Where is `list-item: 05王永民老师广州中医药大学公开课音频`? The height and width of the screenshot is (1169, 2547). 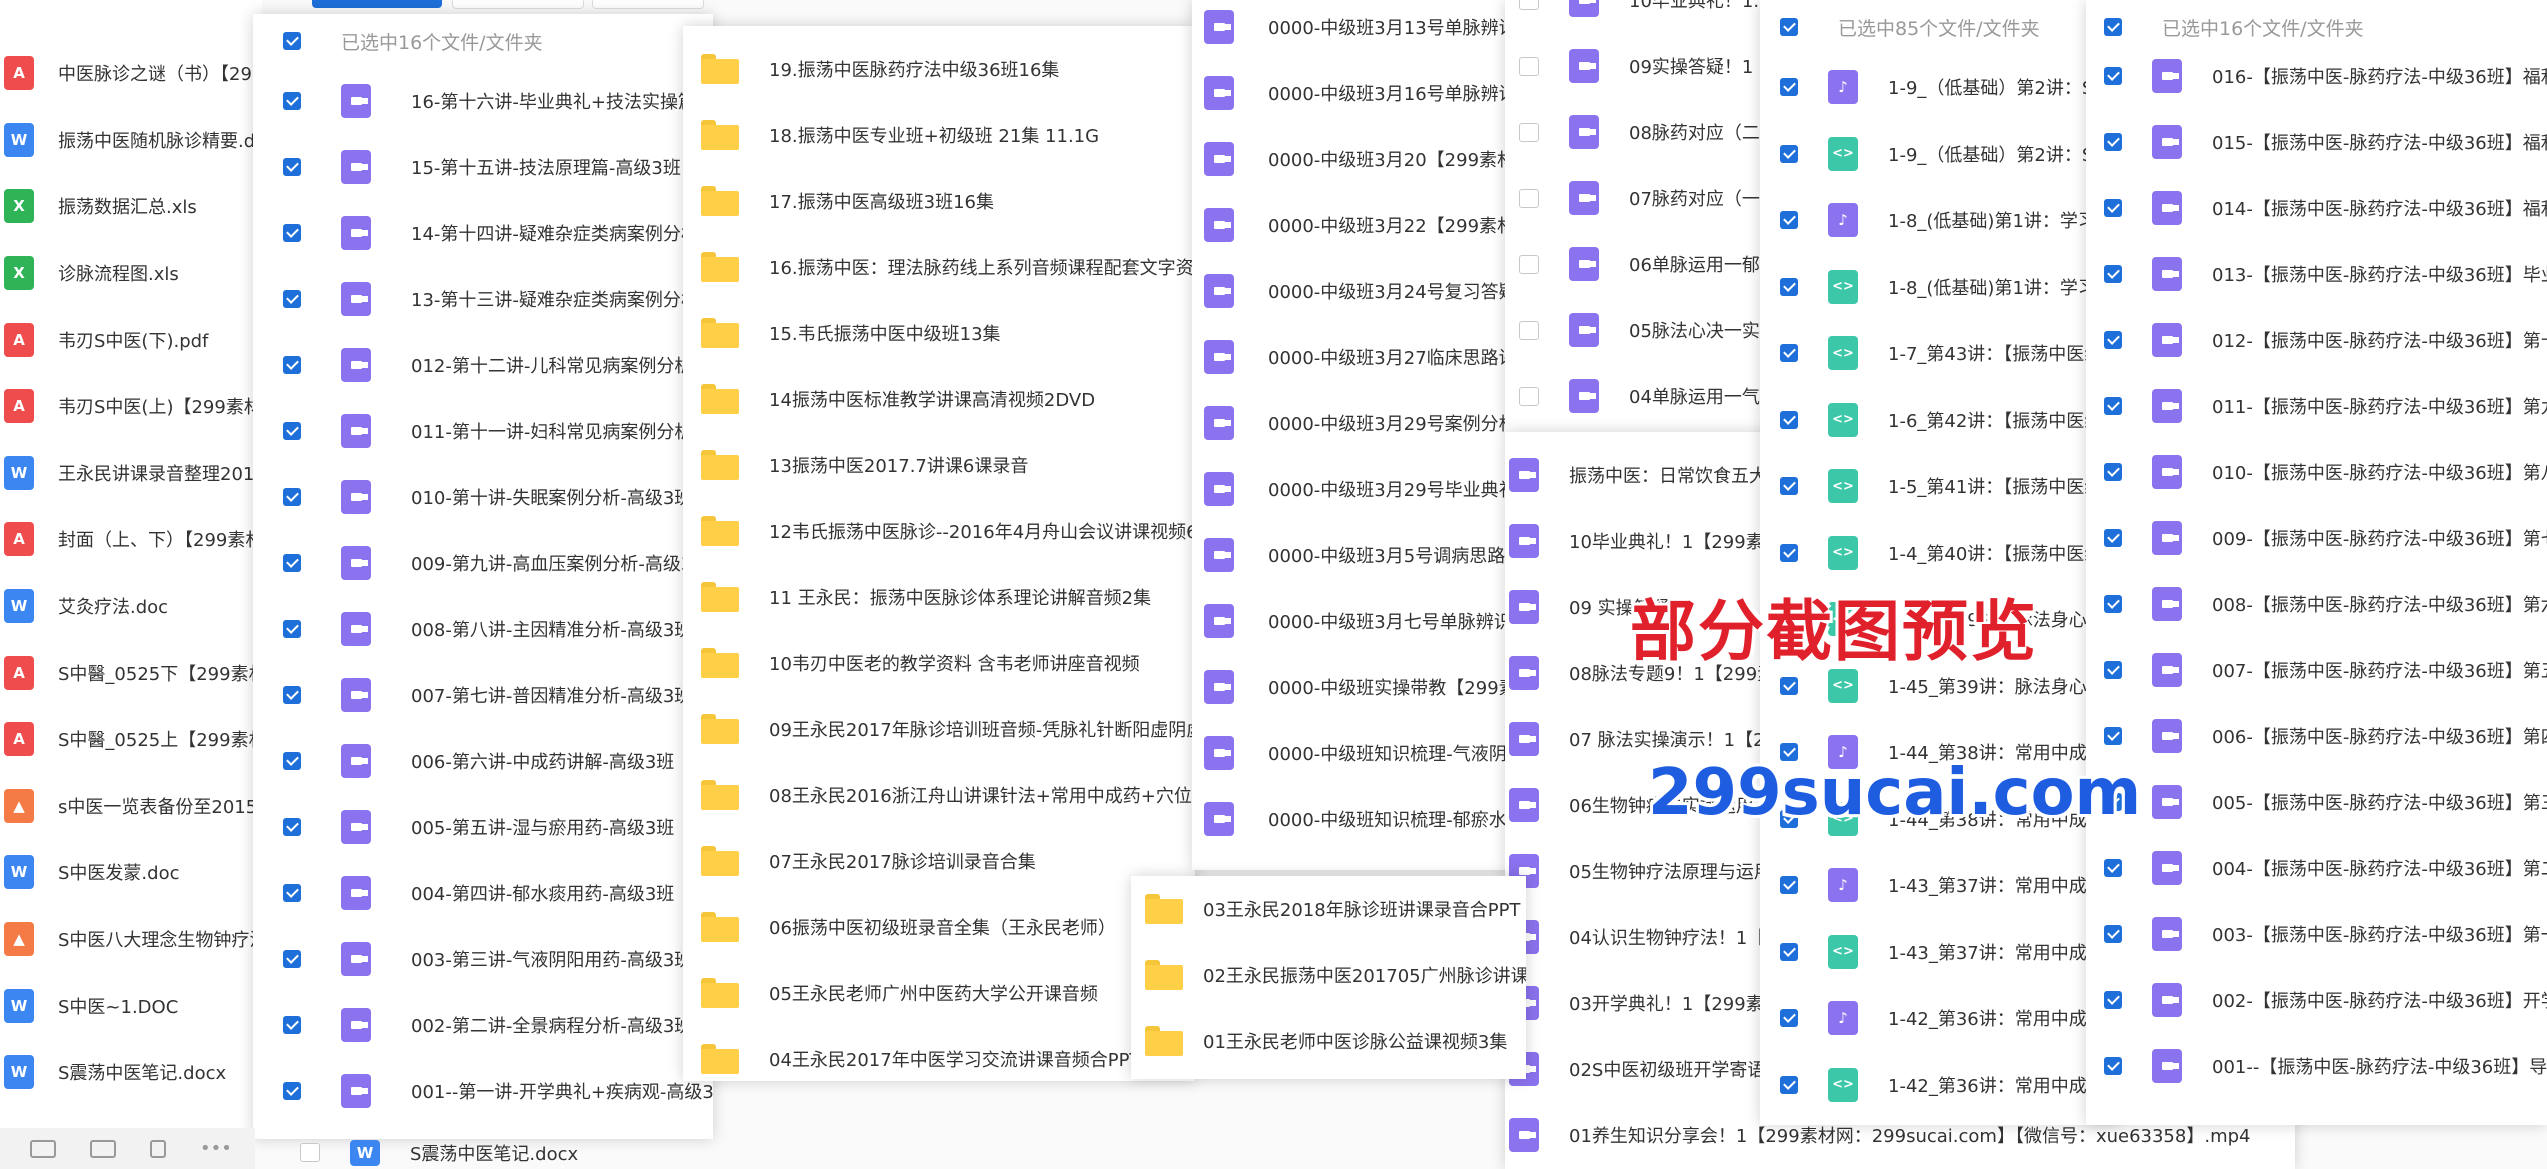
list-item: 05王永民老师广州中医药大学公开课音频 is located at coordinates (939, 993).